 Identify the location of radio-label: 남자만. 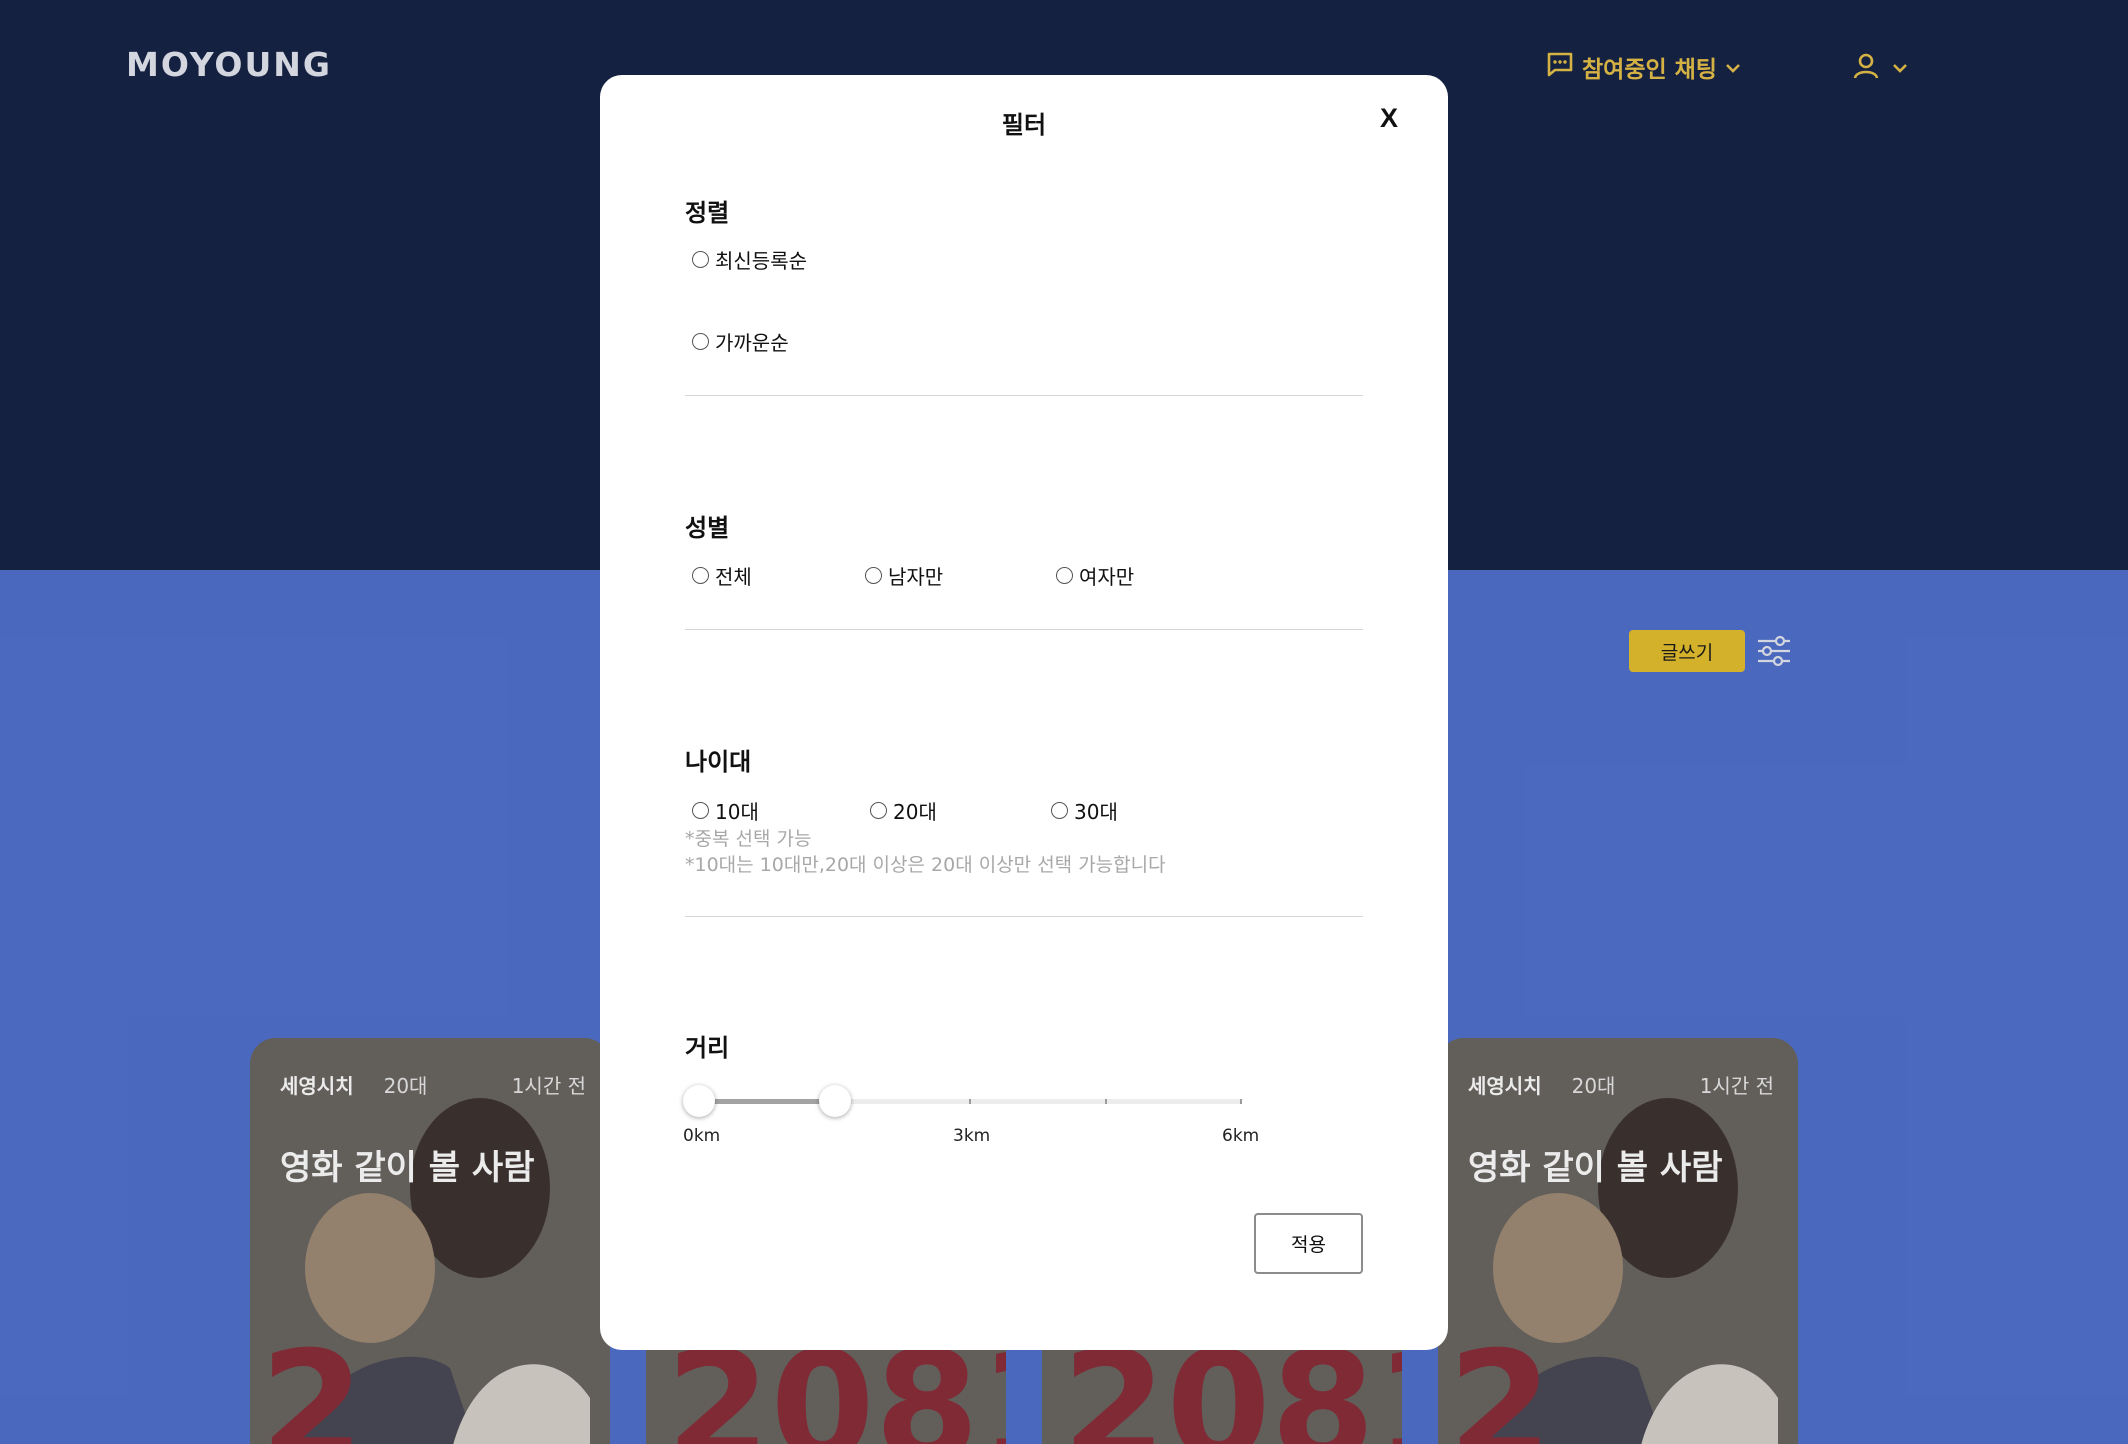
(916, 577).